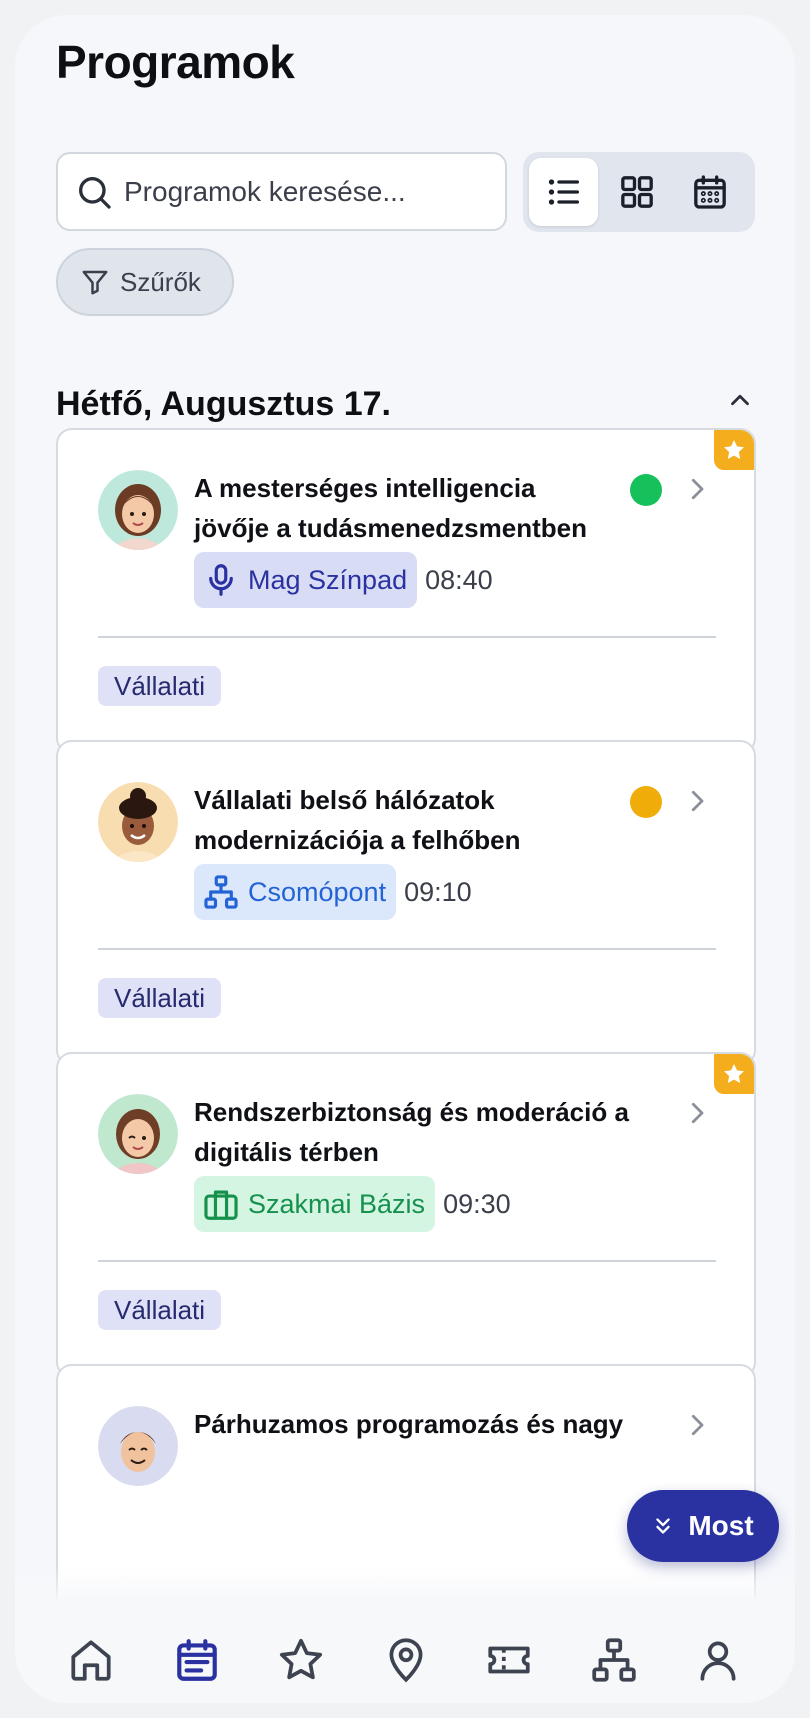  I want to click on chevron-up-icon, so click(740, 400).